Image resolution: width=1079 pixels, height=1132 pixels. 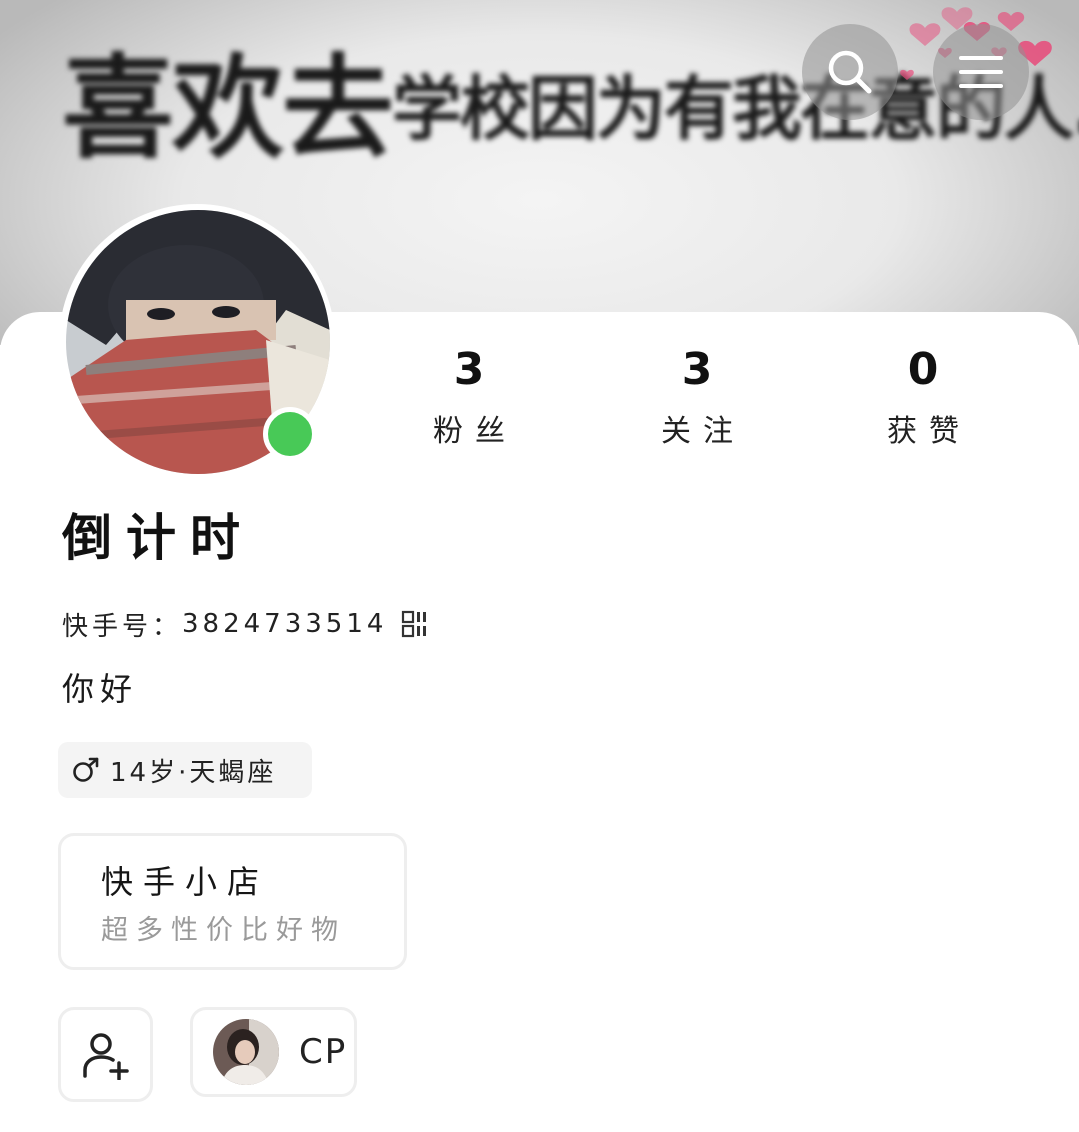 I want to click on male-gender-icon, so click(x=86, y=770).